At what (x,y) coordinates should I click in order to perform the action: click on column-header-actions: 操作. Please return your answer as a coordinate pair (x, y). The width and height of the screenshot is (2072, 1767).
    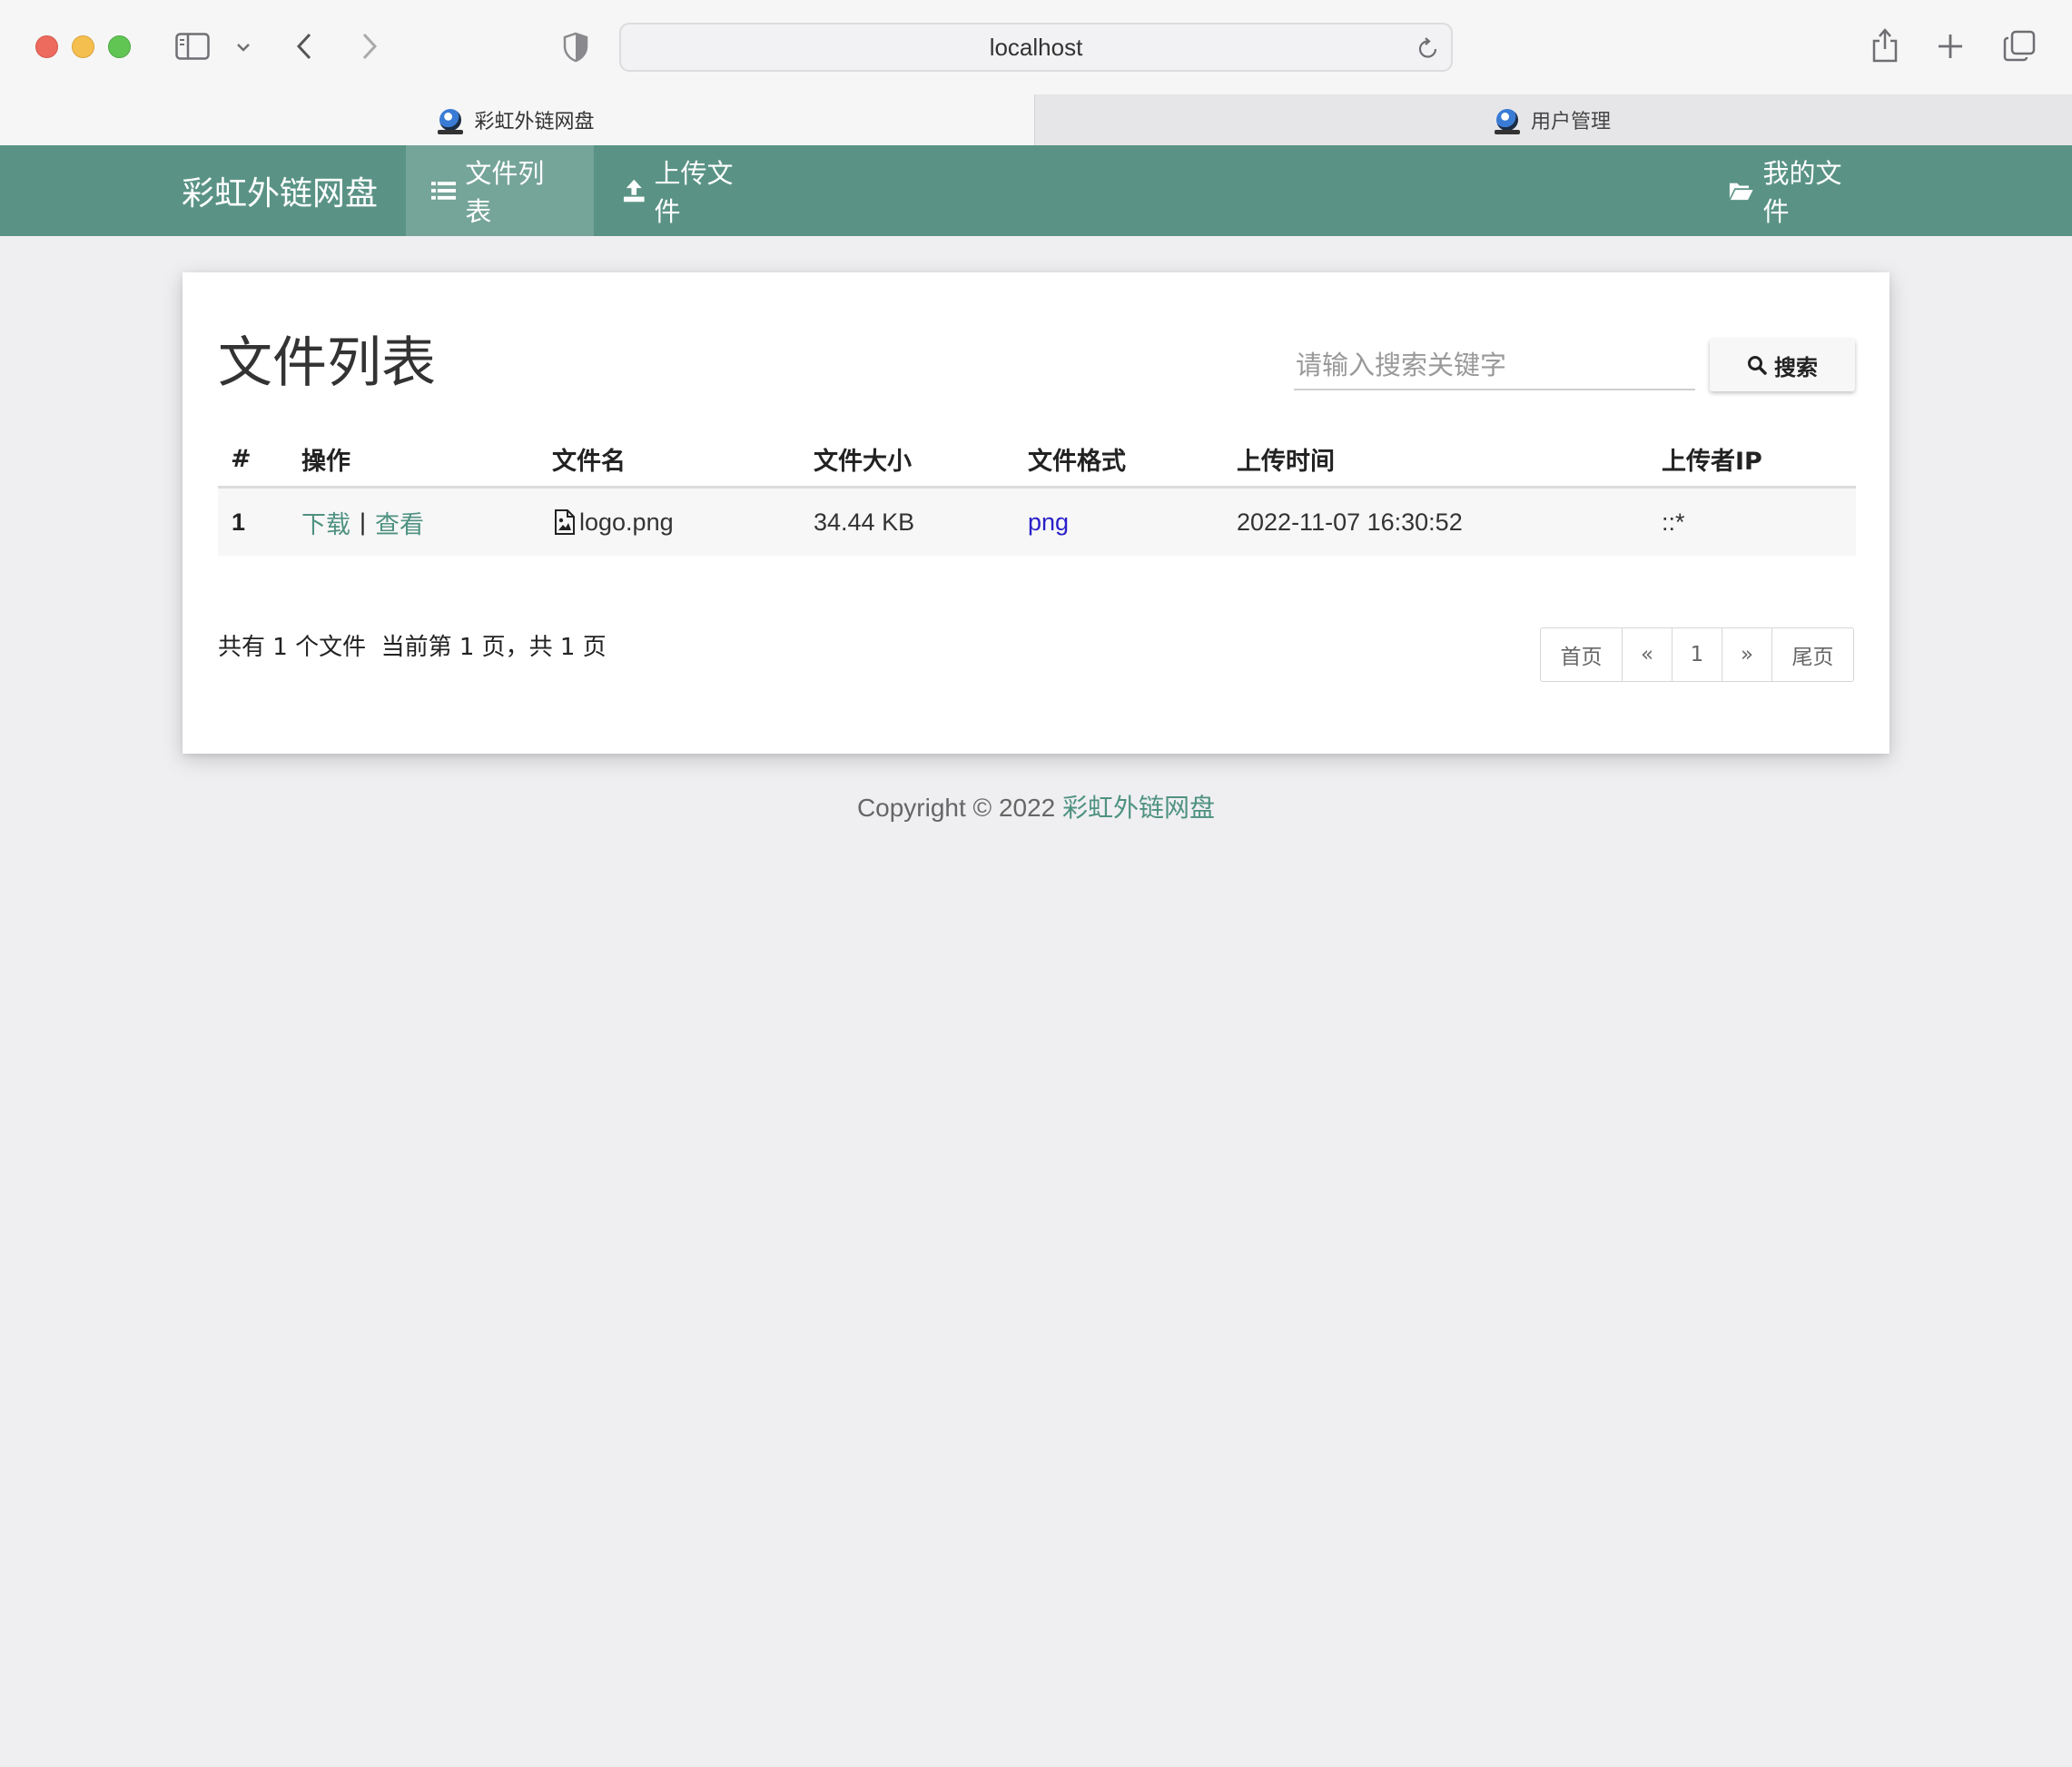
    Looking at the image, I should click on (325, 461).